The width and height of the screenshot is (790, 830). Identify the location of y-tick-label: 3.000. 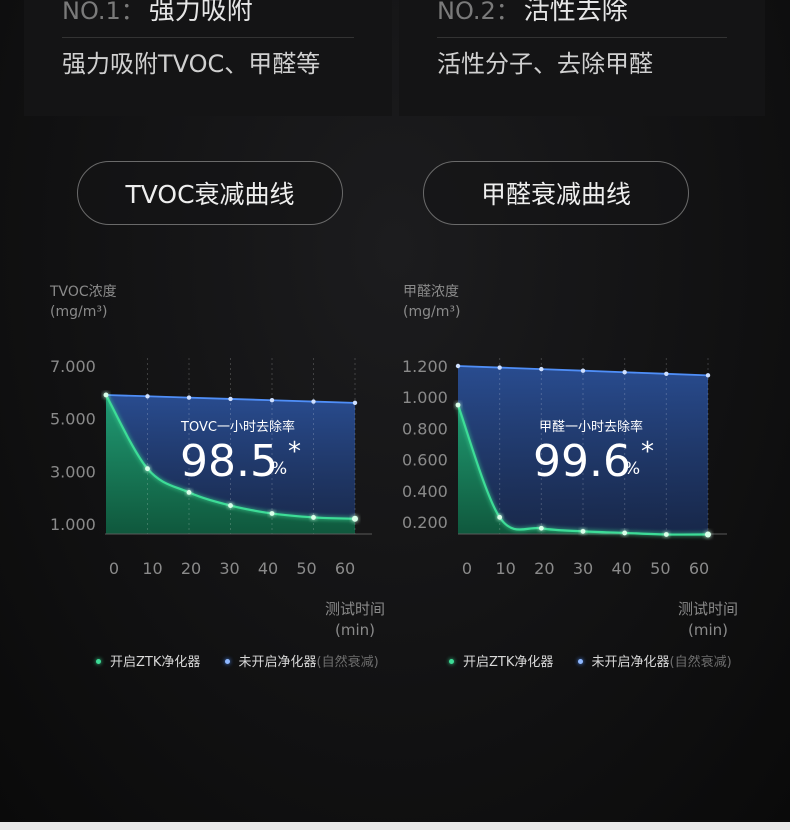
(73, 471).